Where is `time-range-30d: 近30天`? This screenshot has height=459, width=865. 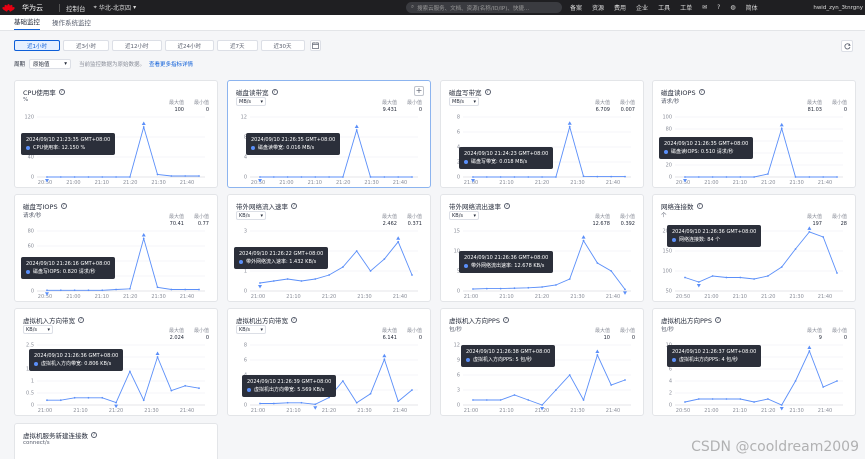
time-range-30d: 近30天 is located at coordinates (282, 45).